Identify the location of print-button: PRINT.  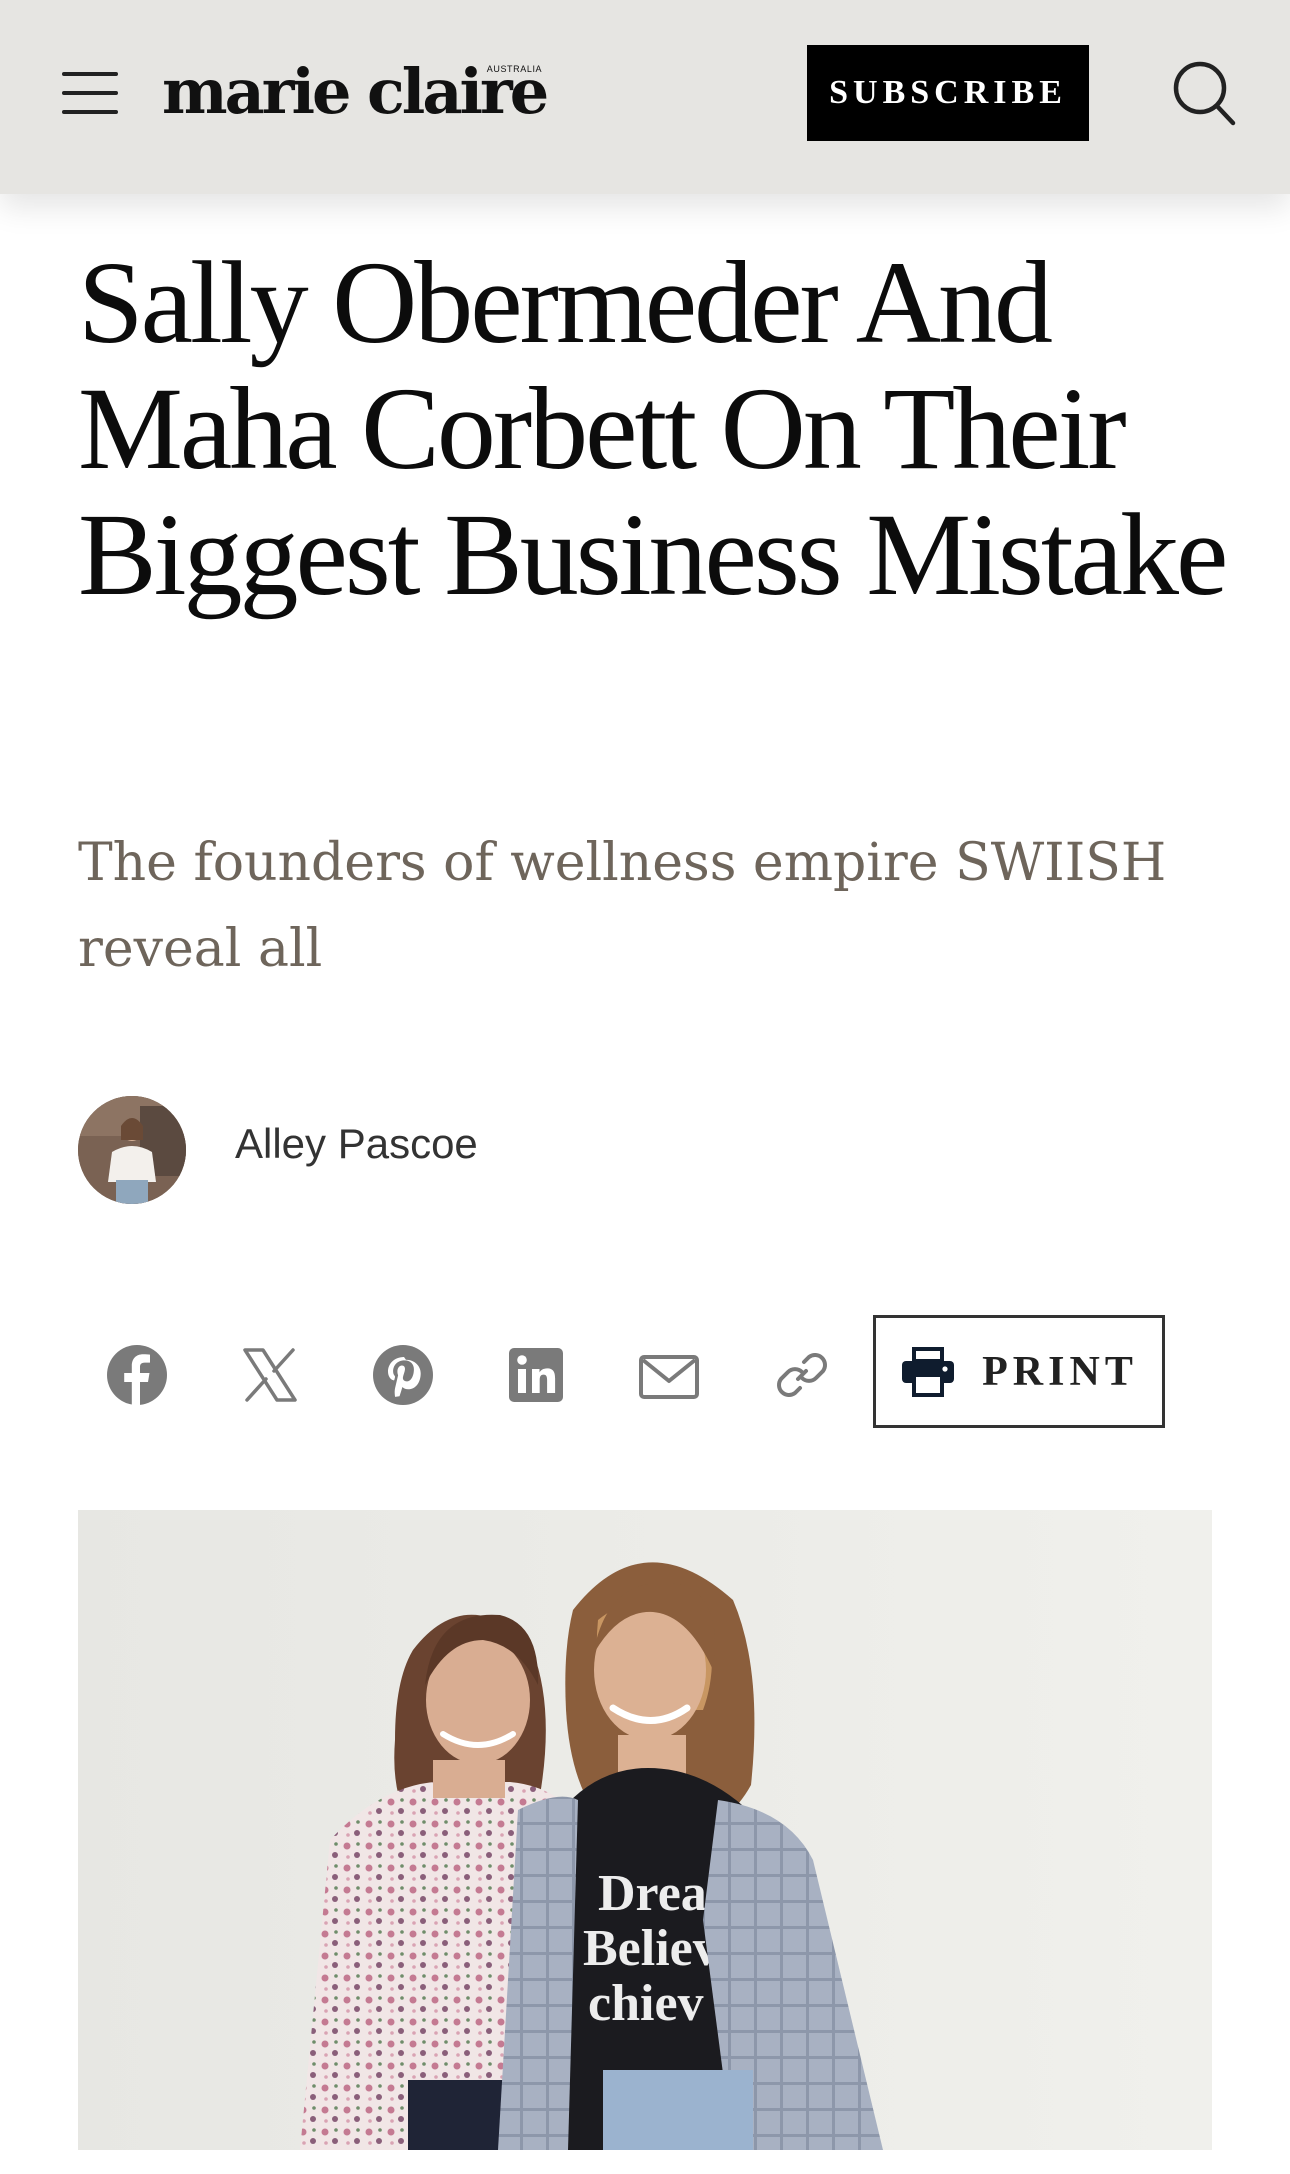
(1019, 1371).